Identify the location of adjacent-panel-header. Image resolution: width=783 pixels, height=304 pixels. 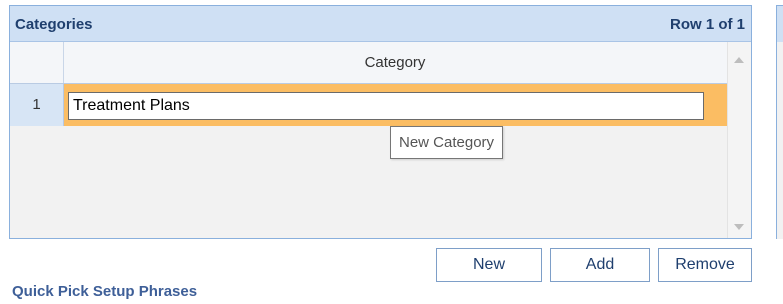
(780, 24).